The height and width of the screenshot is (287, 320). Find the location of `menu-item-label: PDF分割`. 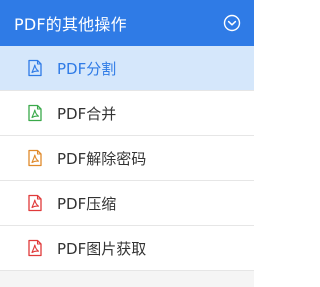

menu-item-label: PDF分割 is located at coordinates (87, 68).